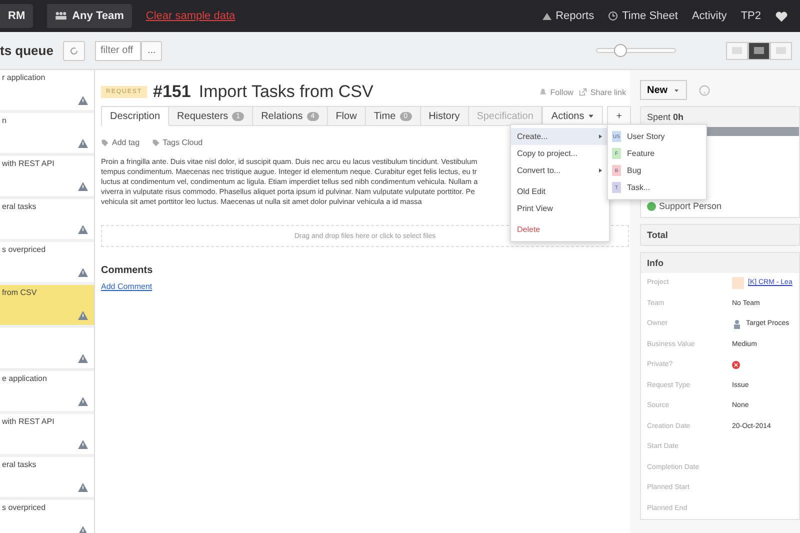 This screenshot has height=533, width=800. Describe the element at coordinates (263, 92) in the screenshot. I see `entity-title: #151 Import Tasks from CSV` at that location.